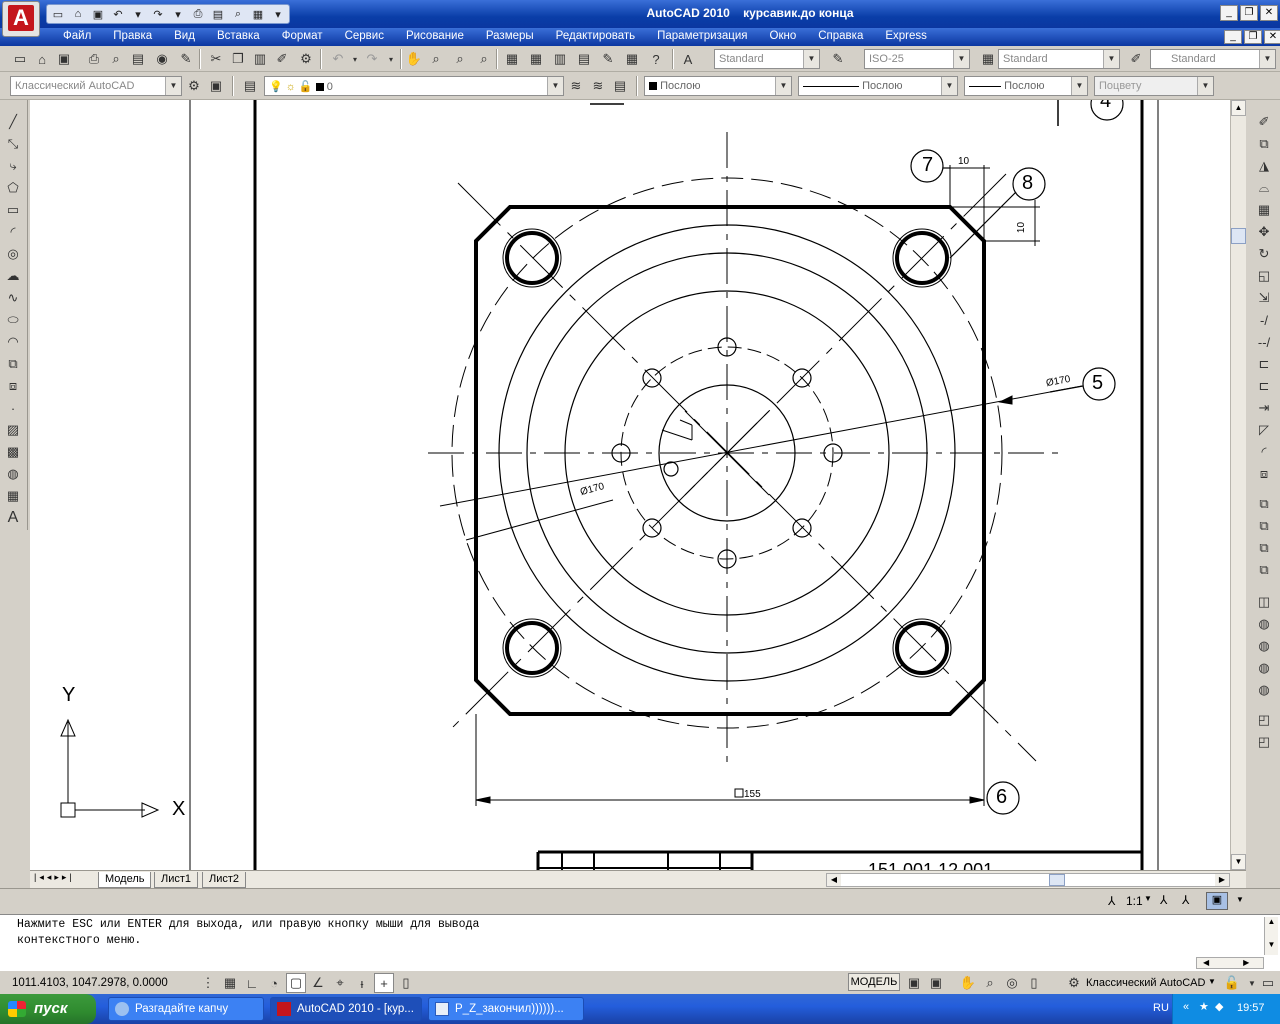 Image resolution: width=1280 pixels, height=1024 pixels. What do you see at coordinates (840, 36) in the screenshot?
I see `menu-help: Справка` at bounding box center [840, 36].